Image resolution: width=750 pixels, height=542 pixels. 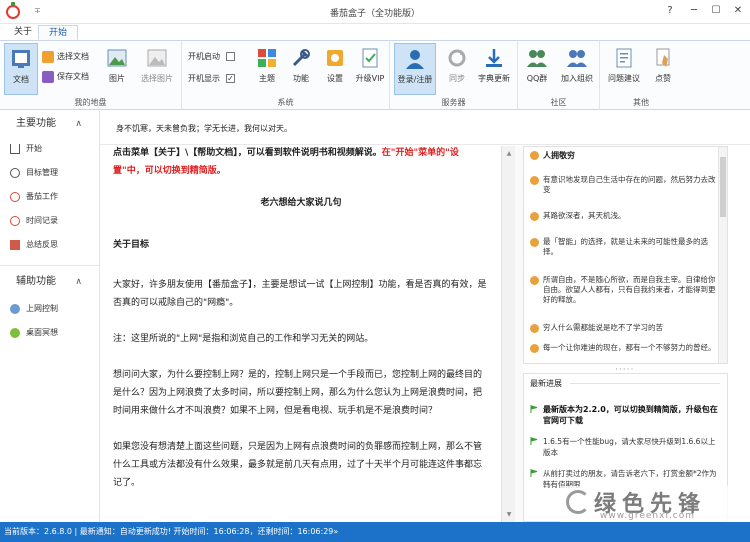 I want to click on web-control-icon, so click(x=15, y=308).